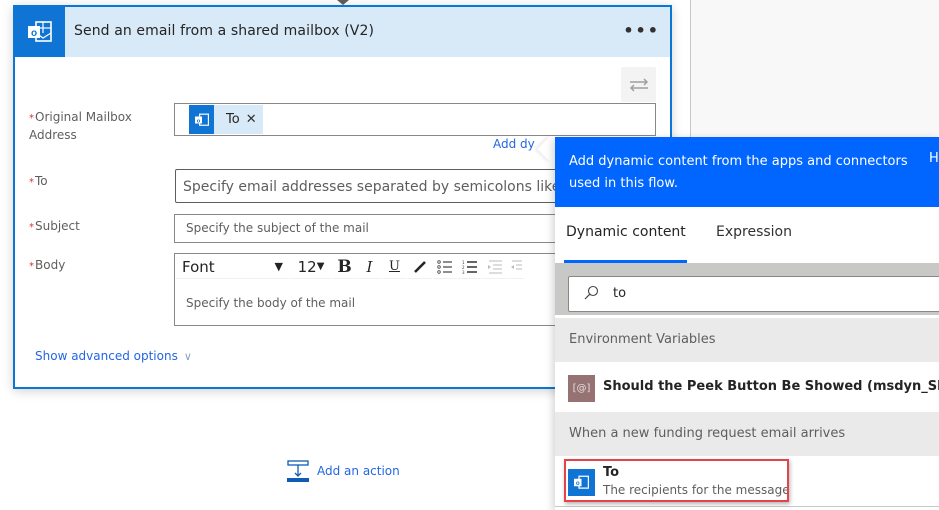 This screenshot has width=939, height=510. I want to click on font-value: Font, so click(198, 266).